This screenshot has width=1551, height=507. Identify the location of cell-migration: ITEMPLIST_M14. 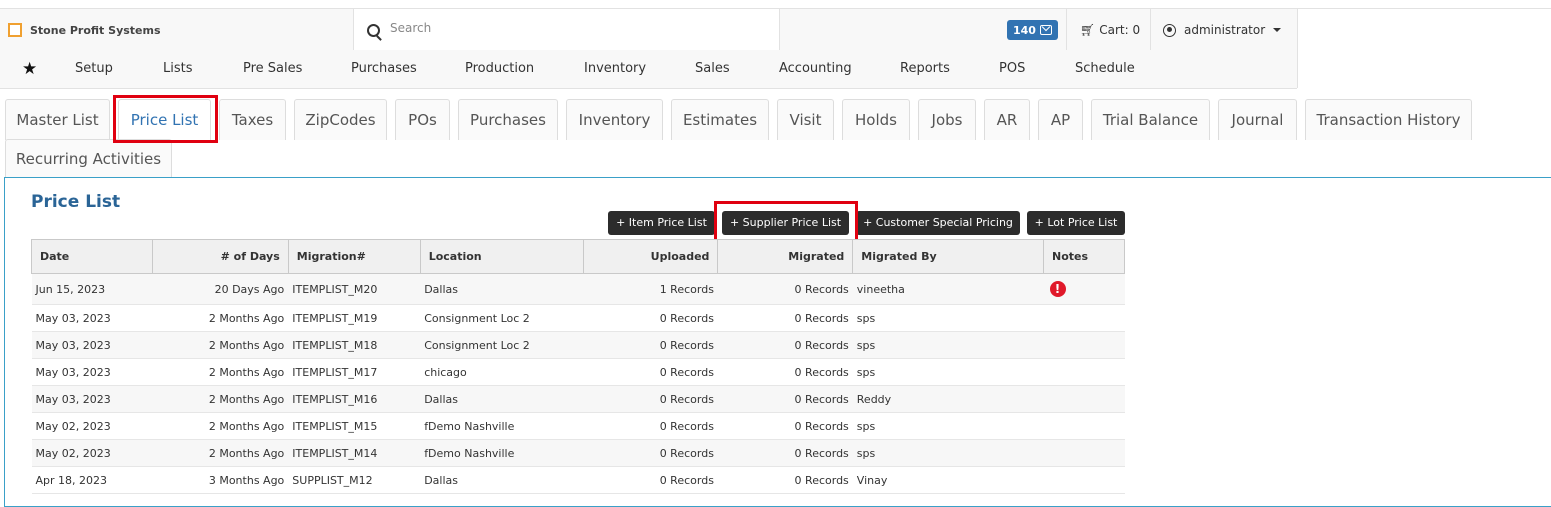
(354, 453).